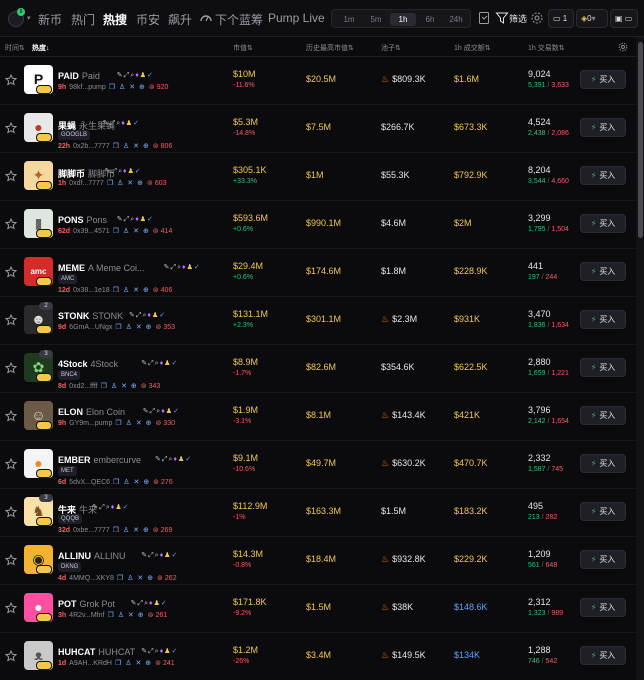 Image resolution: width=644 pixels, height=680 pixels. Describe the element at coordinates (180, 19) in the screenshot. I see `tab-soaring: 飙升` at that location.